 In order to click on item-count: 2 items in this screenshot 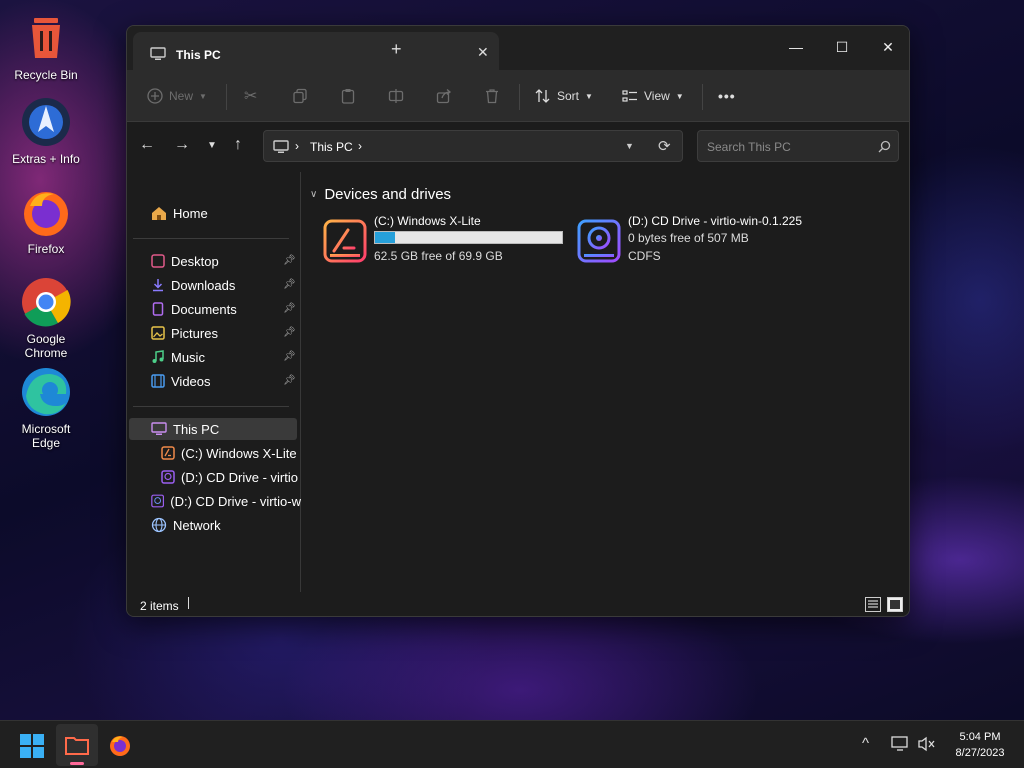, I will do `click(159, 606)`.